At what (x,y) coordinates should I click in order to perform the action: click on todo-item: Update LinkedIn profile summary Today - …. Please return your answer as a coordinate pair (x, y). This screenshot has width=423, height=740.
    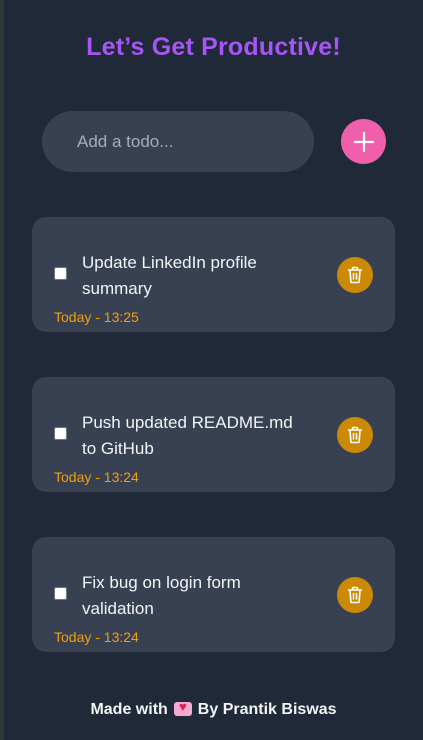
    Looking at the image, I should click on (213, 274).